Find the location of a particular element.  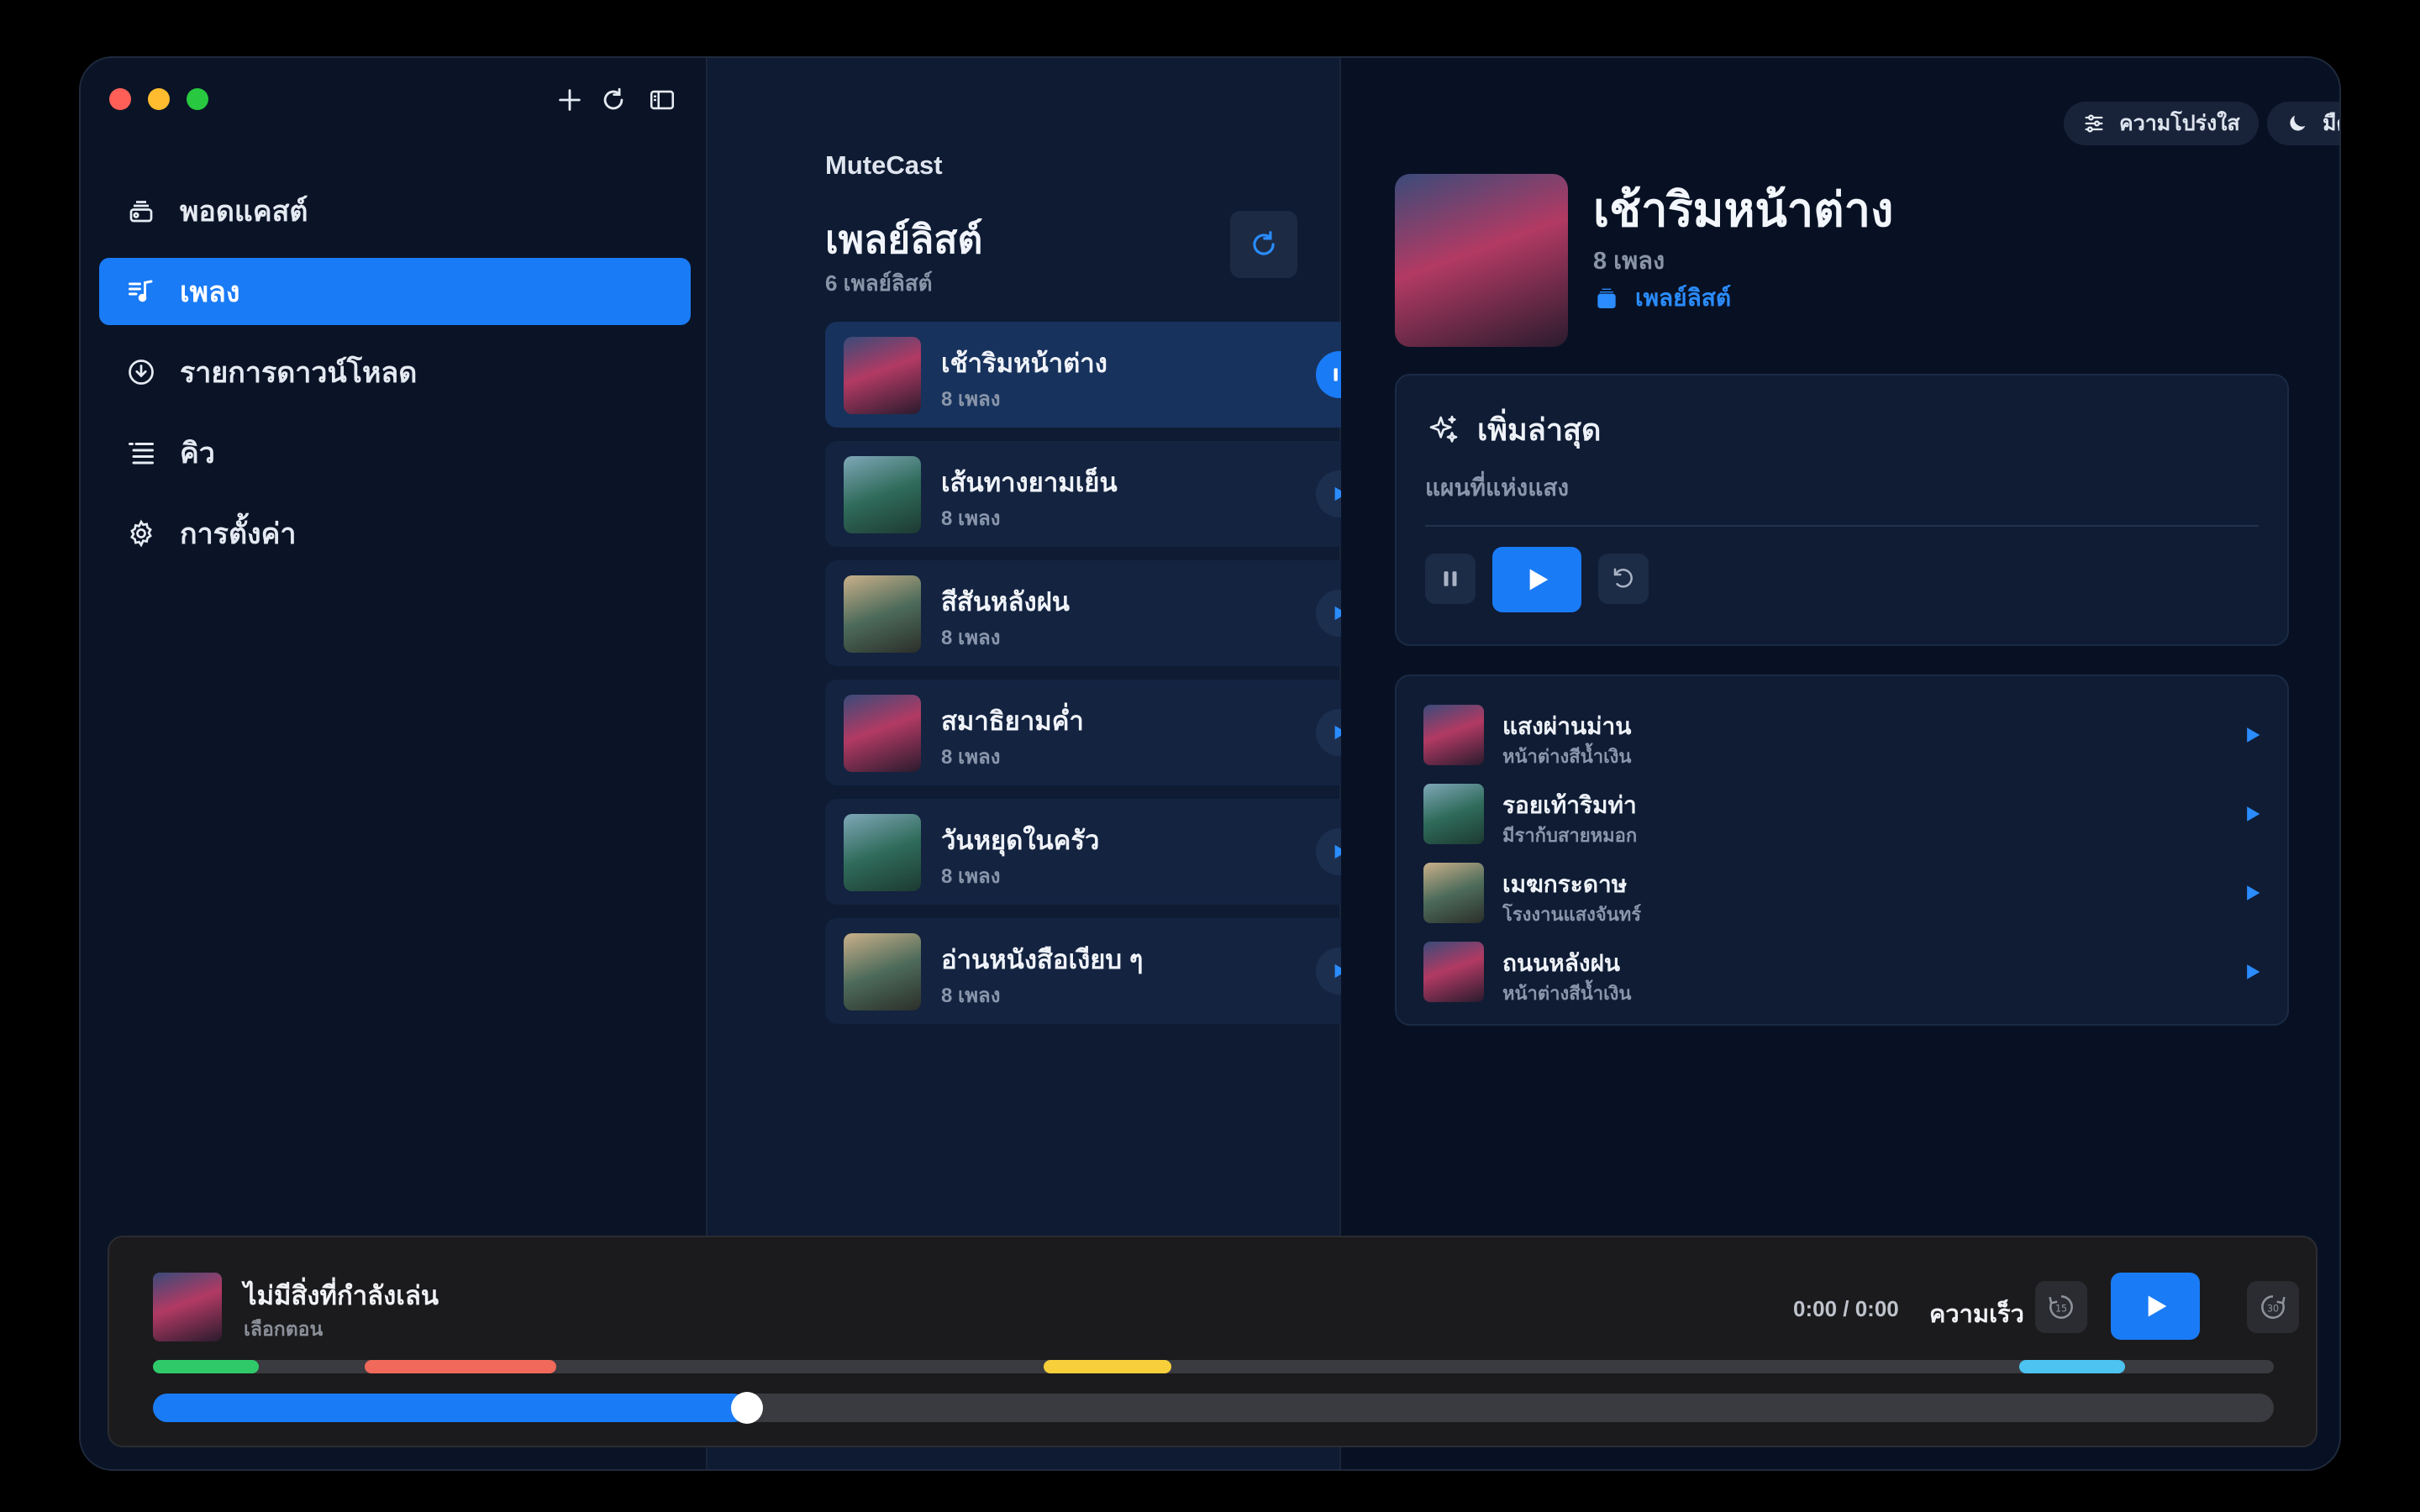

playlist-name: เช้าริมหน้าต่าง is located at coordinates (1024, 363).